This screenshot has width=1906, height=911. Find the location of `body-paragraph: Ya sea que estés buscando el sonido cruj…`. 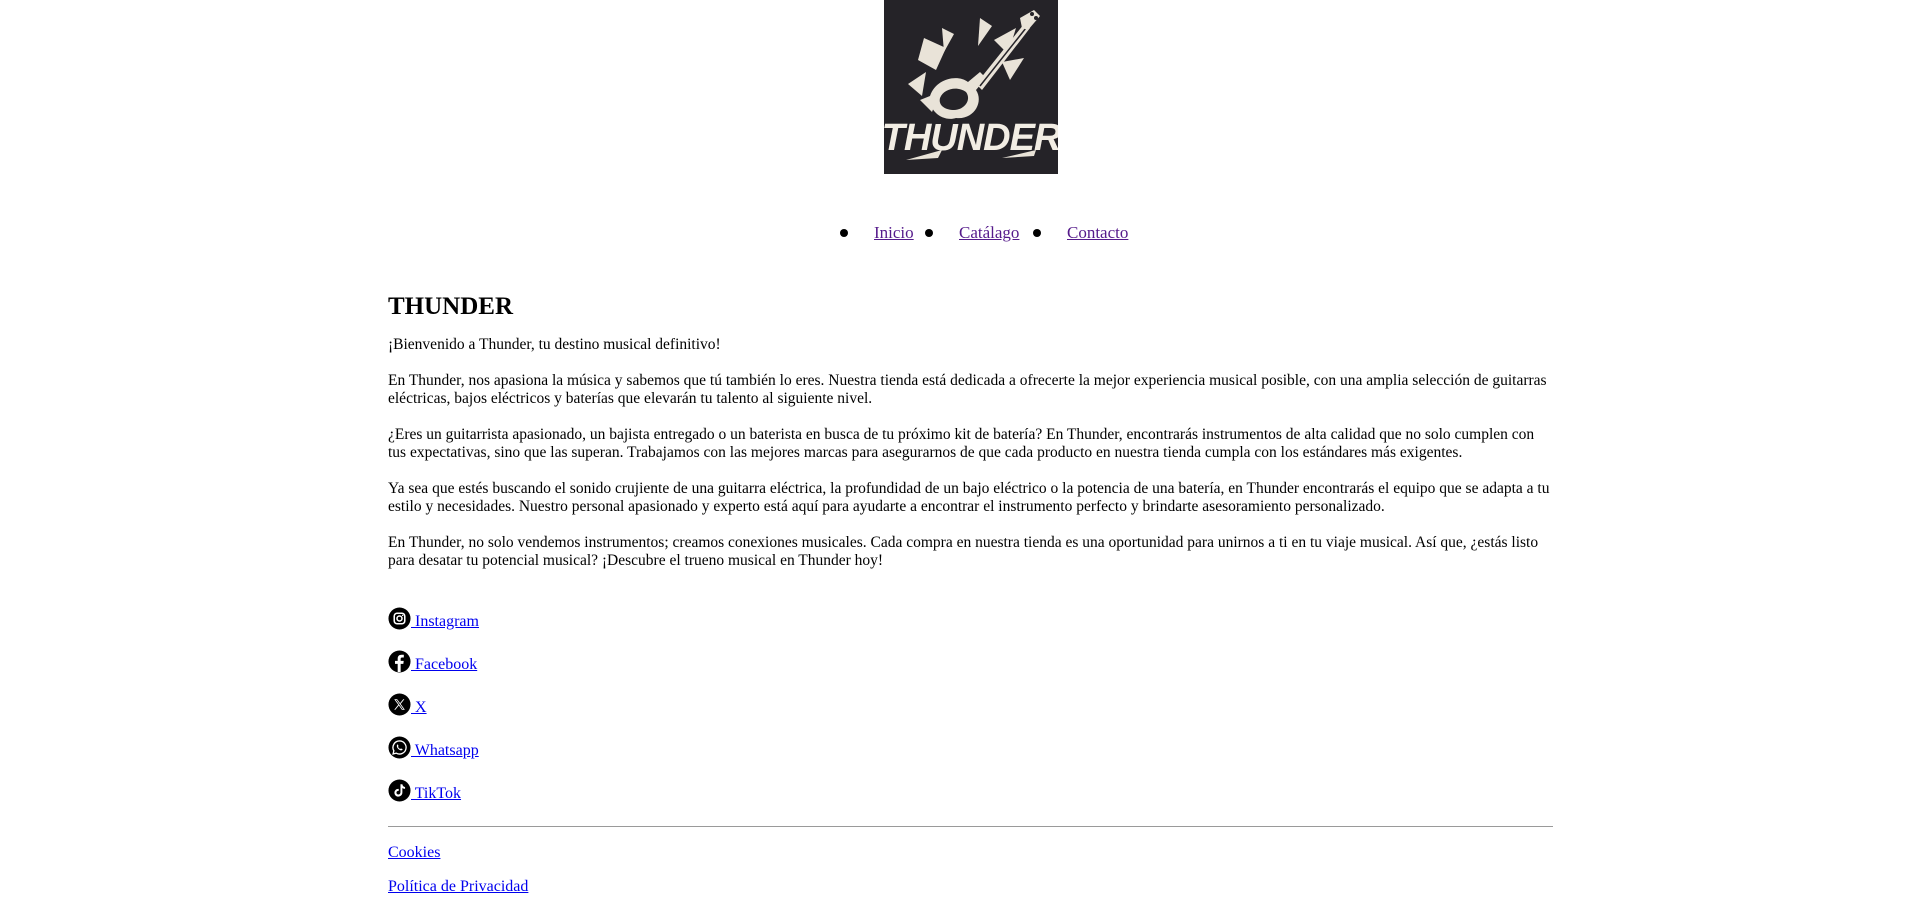

body-paragraph: Ya sea que estés buscando el sonido cruj… is located at coordinates (969, 497).